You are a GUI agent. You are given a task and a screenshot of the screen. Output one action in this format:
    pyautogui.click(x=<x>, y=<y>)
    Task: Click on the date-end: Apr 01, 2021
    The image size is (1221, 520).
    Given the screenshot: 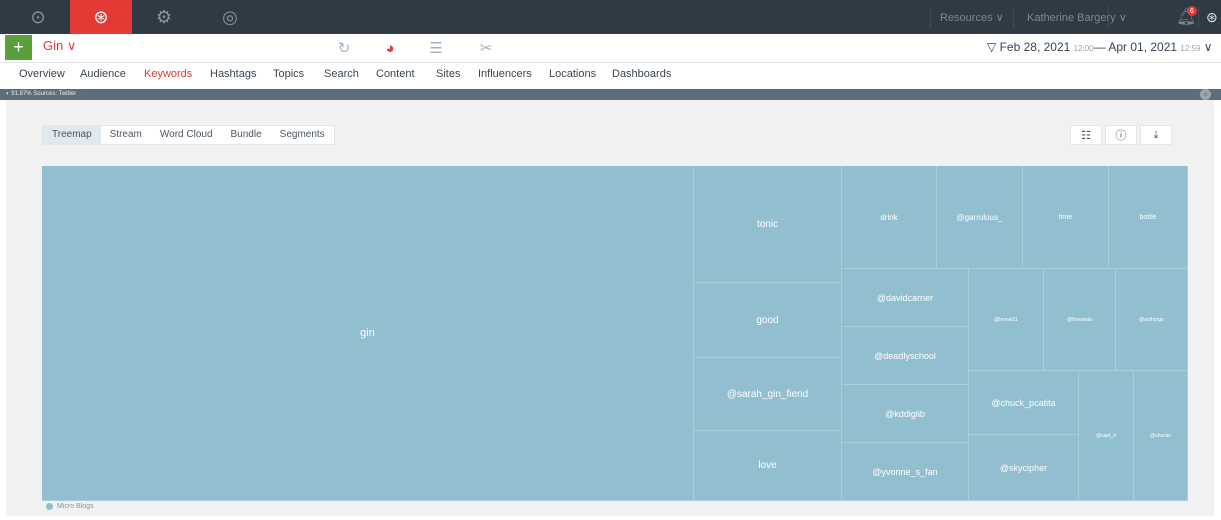 What is the action you would take?
    pyautogui.click(x=1143, y=47)
    